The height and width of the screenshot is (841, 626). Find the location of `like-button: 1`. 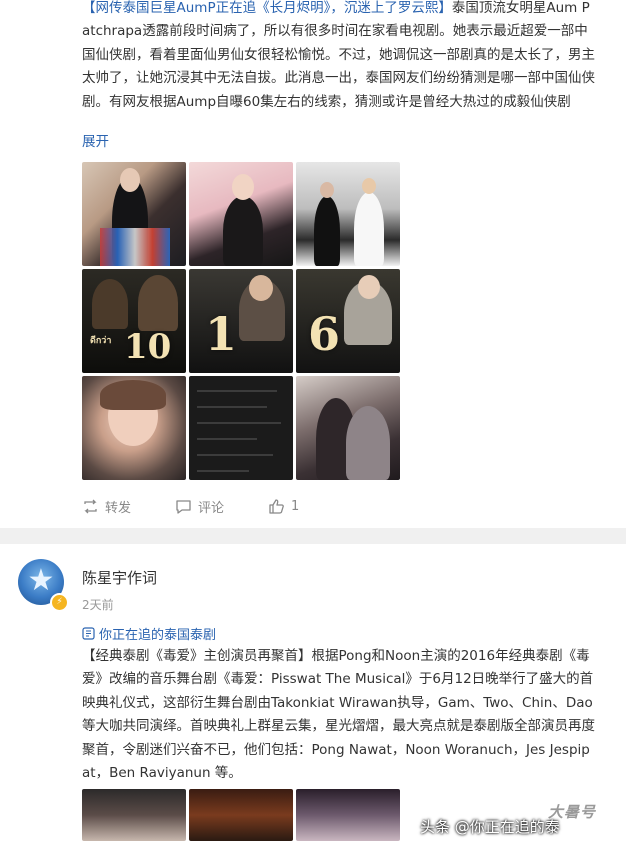

like-button: 1 is located at coordinates (283, 506).